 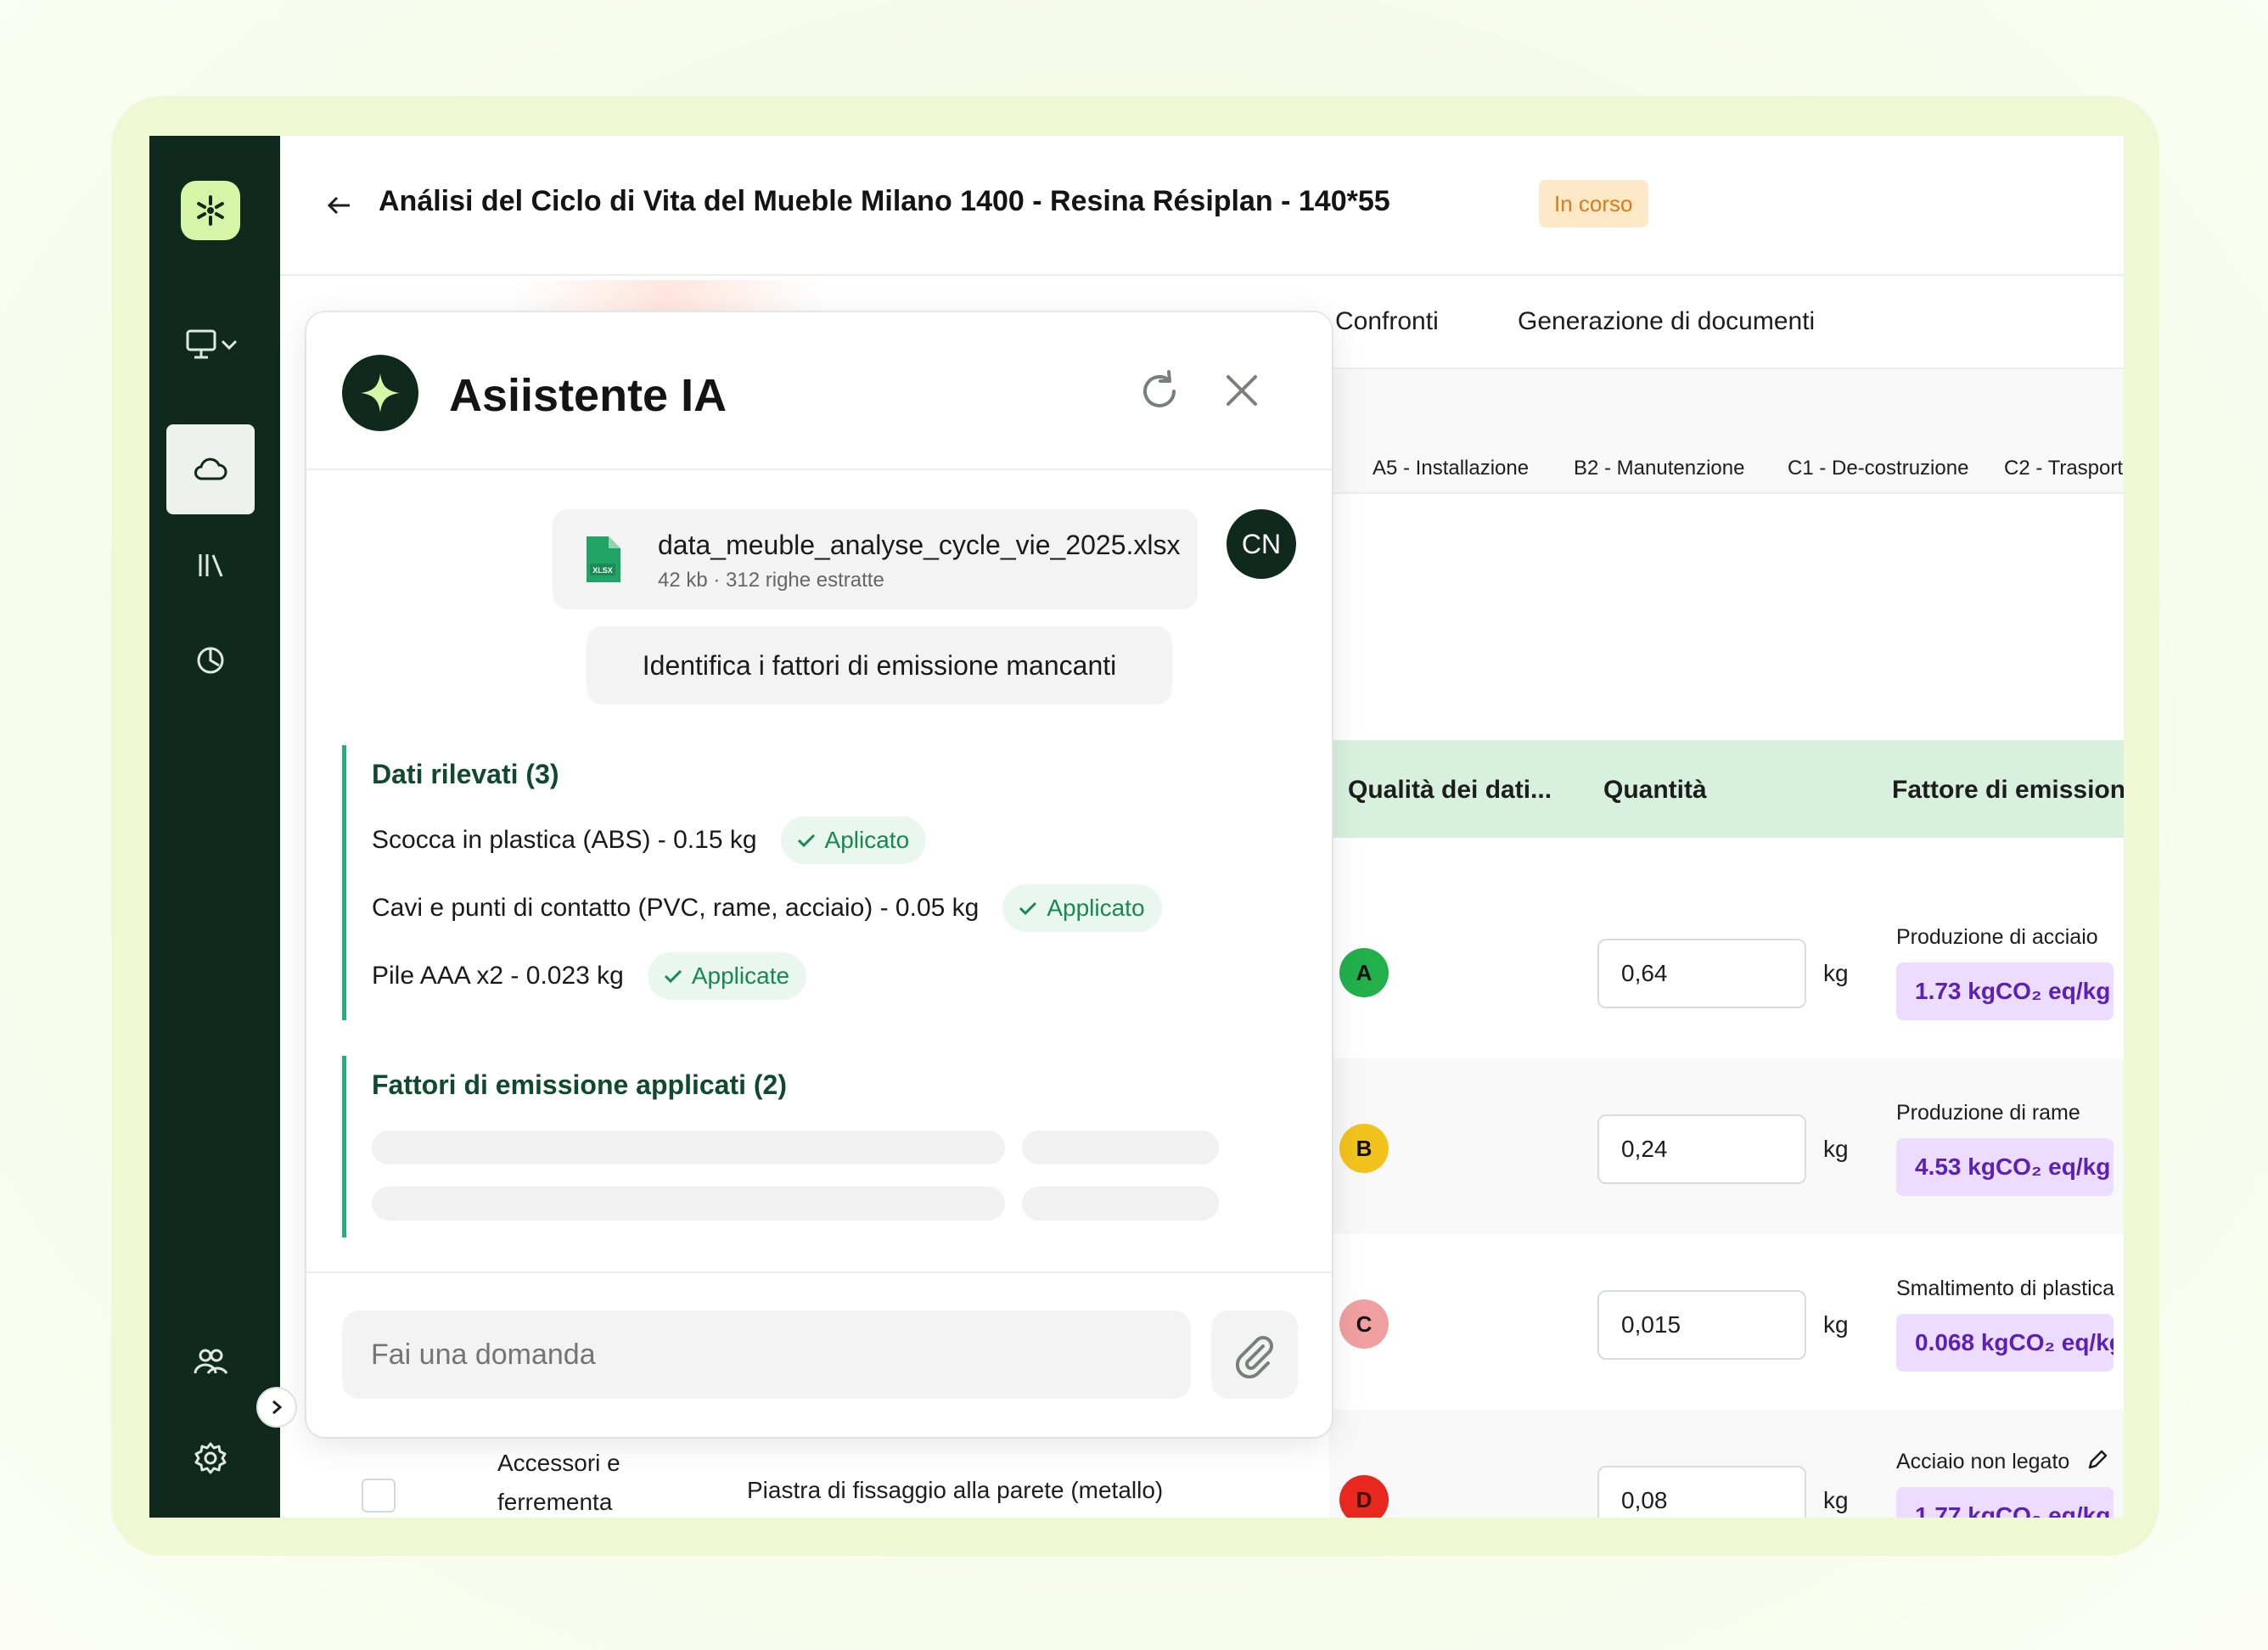 What do you see at coordinates (1659, 468) in the screenshot?
I see `subtab-b2: B2 - Manutenzione` at bounding box center [1659, 468].